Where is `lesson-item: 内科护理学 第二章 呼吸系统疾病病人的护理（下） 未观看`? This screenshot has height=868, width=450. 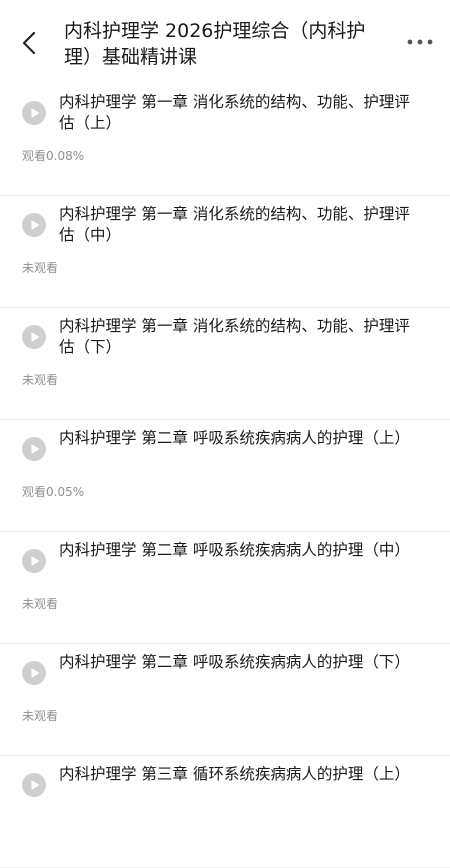 lesson-item: 内科护理学 第二章 呼吸系统疾病病人的护理（下） 未观看 is located at coordinates (225, 700).